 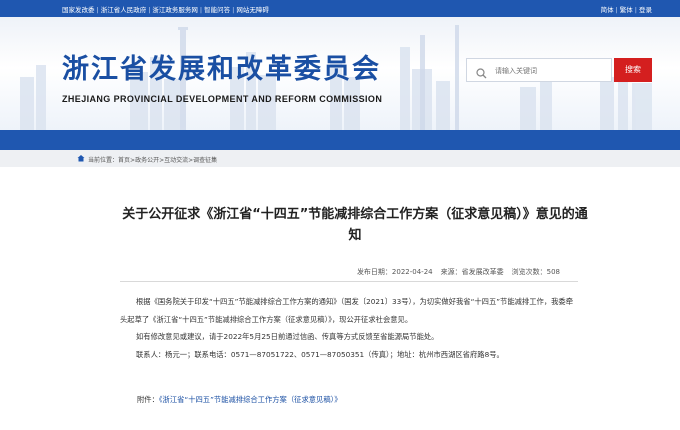 What do you see at coordinates (250, 399) in the screenshot?
I see `attachment-link: 《浙江省“十四五”节能减排综合工作方案（征求意见稿）》` at bounding box center [250, 399].